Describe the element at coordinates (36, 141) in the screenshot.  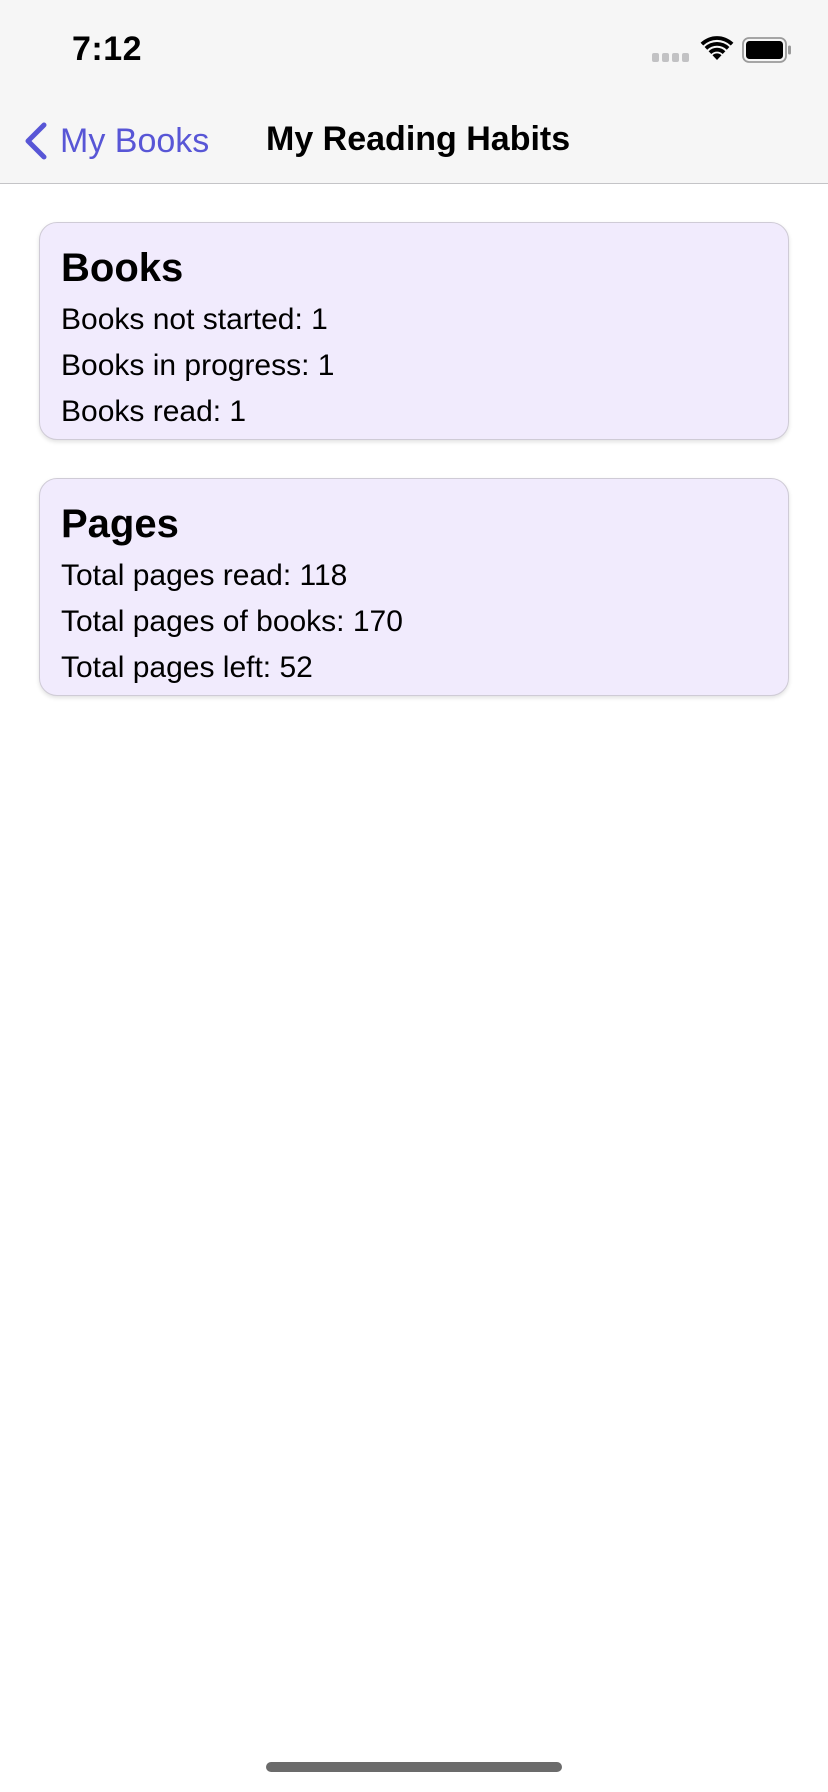
I see `chevron-left-icon` at that location.